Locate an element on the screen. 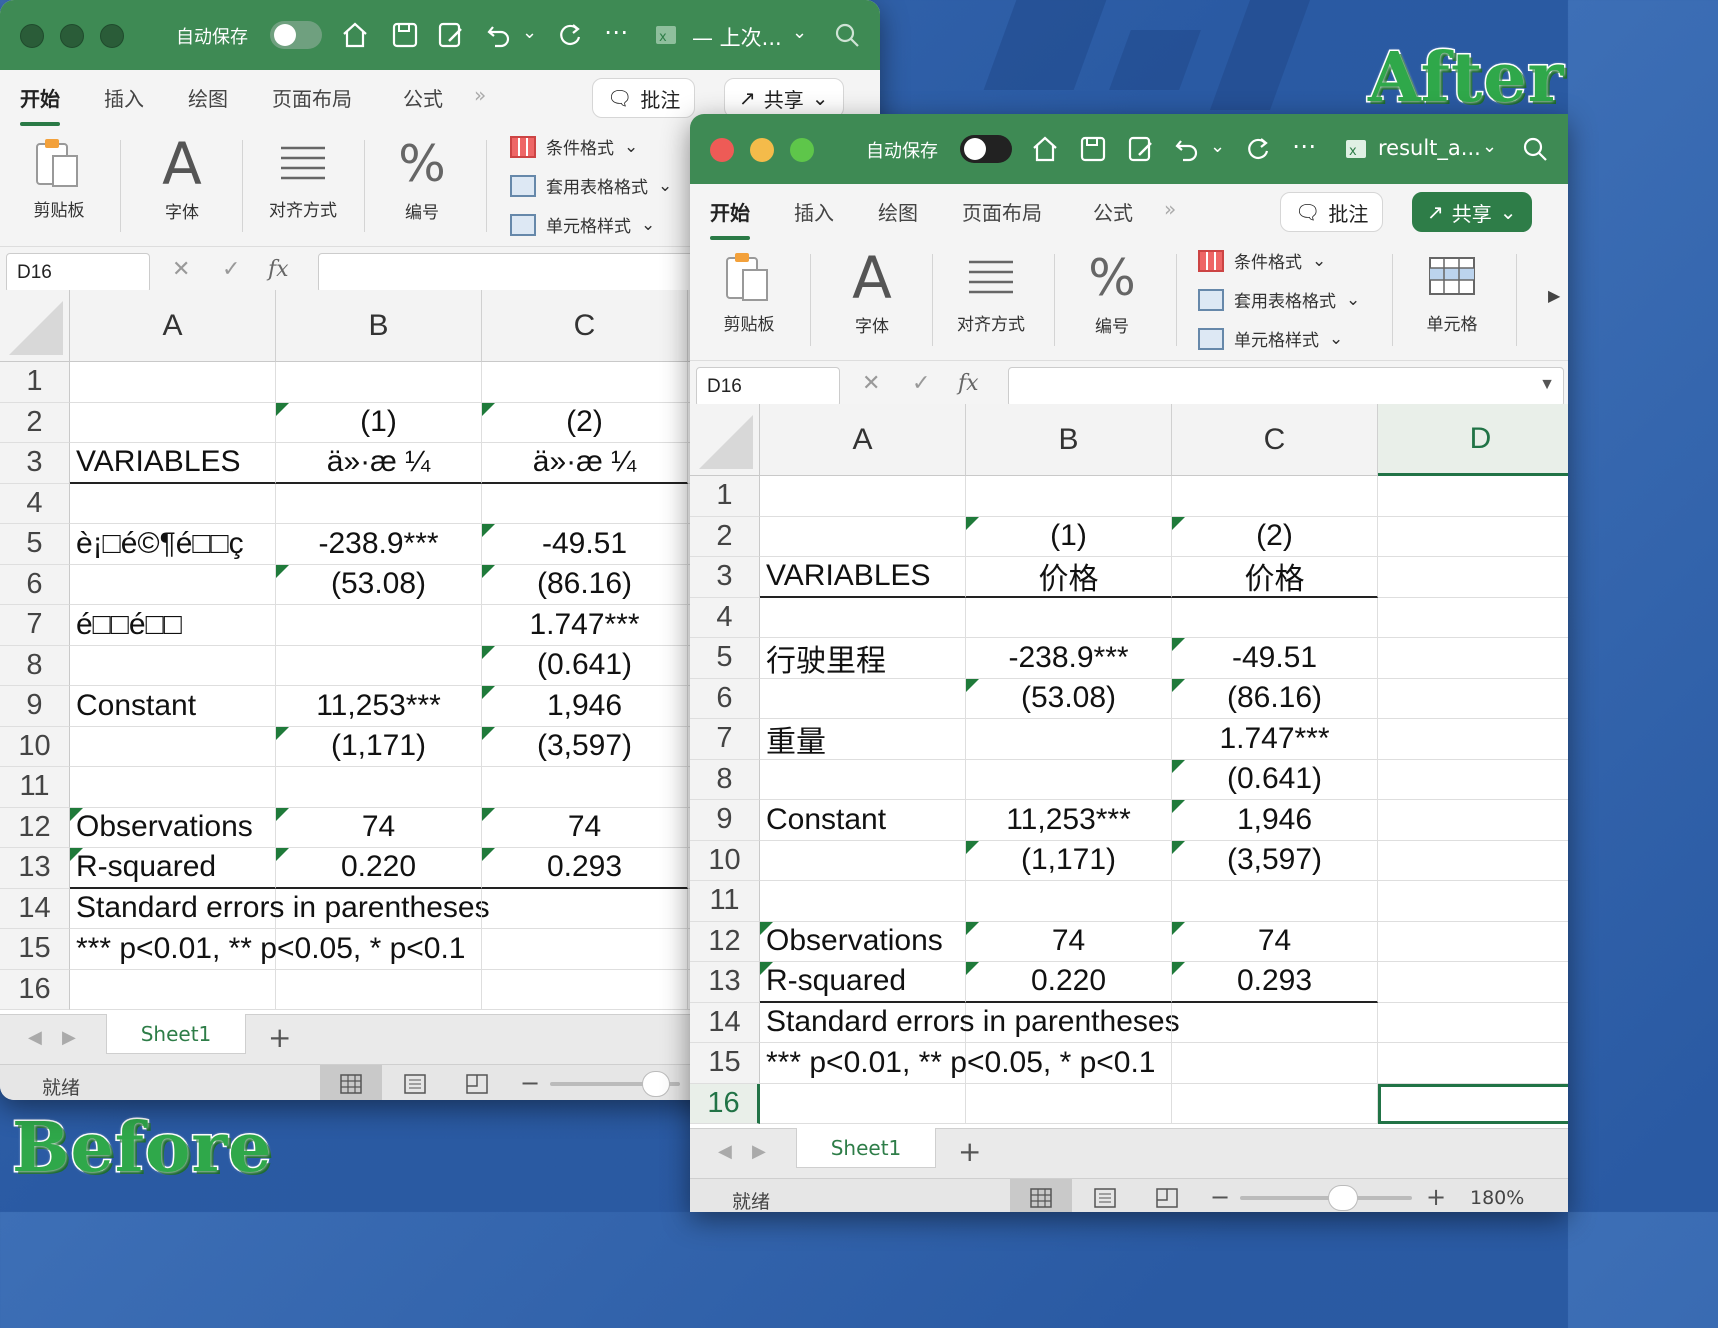 The width and height of the screenshot is (1718, 1328). cell-c1 is located at coordinates (1275, 496).